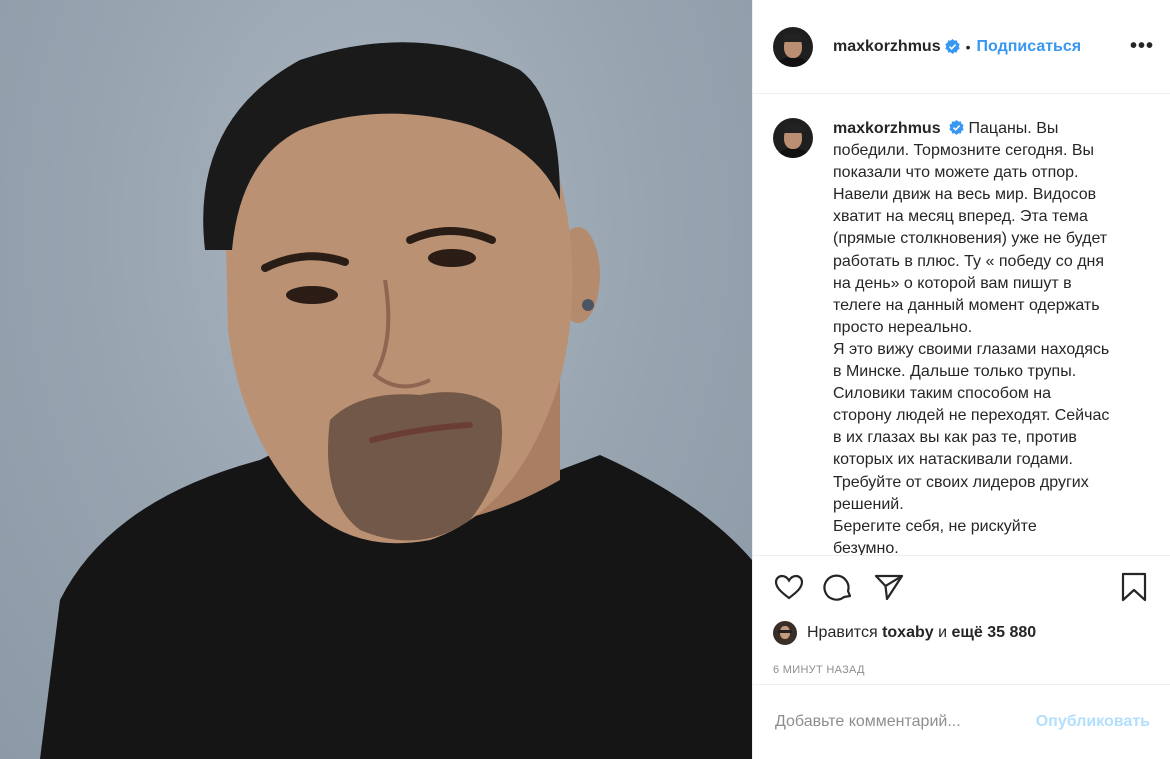 The width and height of the screenshot is (1170, 759). Describe the element at coordinates (887, 47) in the screenshot. I see `author-username: maxkorzhmus` at that location.